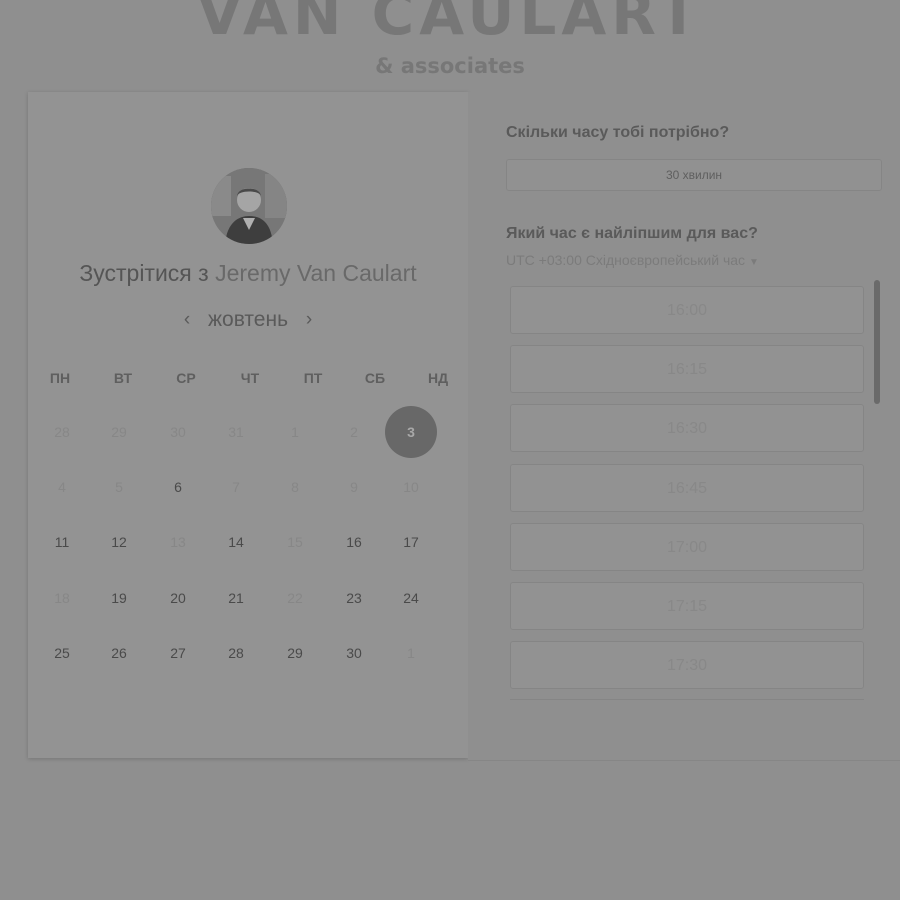  What do you see at coordinates (687, 665) in the screenshot?
I see `time-slot-button: 17:30` at bounding box center [687, 665].